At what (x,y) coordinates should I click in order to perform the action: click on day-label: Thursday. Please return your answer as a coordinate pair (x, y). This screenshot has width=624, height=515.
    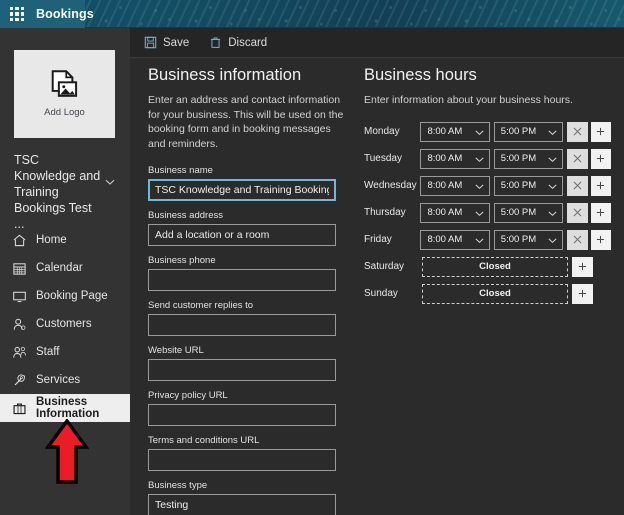
    Looking at the image, I should click on (385, 212).